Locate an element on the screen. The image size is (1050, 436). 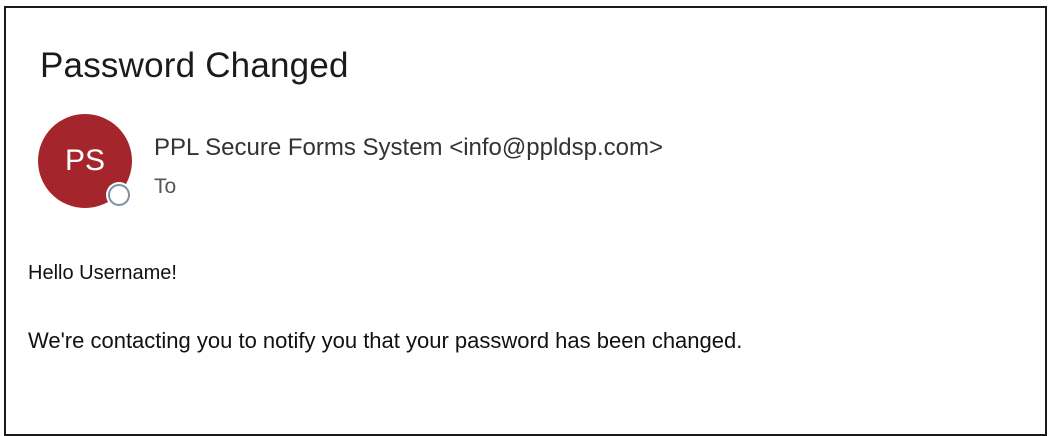
sender-avatar-container: PS is located at coordinates (86, 162).